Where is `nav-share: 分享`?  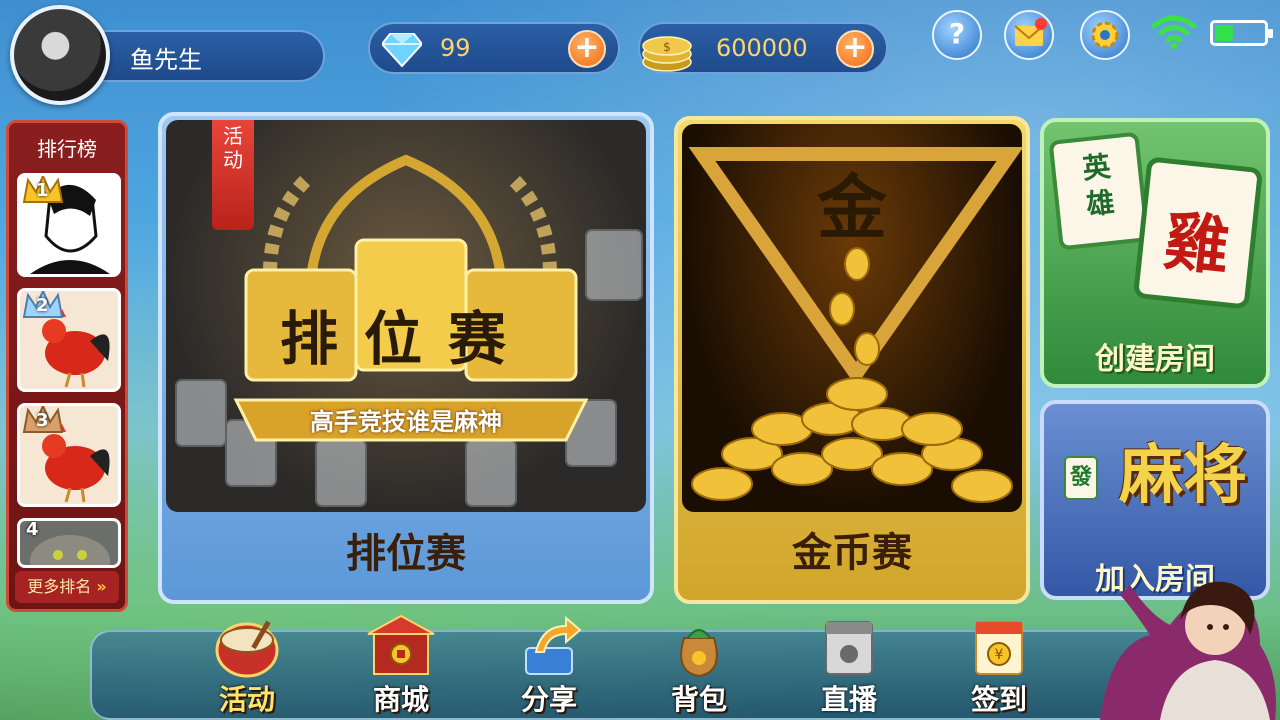 nav-share: 分享 is located at coordinates (549, 666).